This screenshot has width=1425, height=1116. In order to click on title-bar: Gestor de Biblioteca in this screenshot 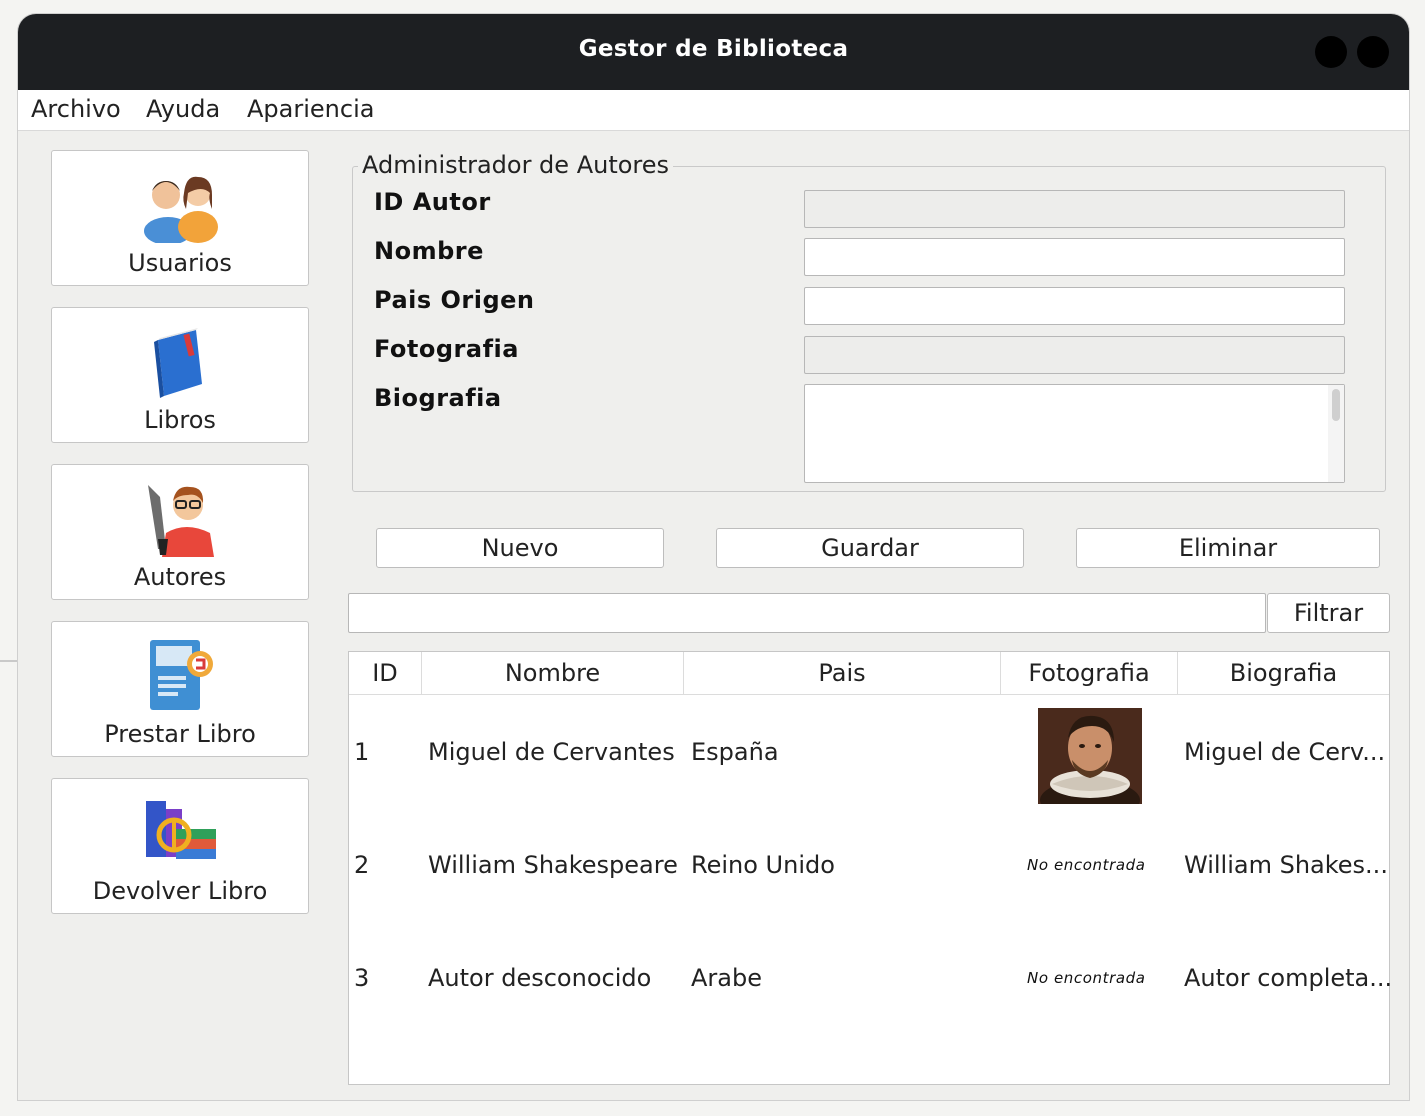, I will do `click(713, 52)`.